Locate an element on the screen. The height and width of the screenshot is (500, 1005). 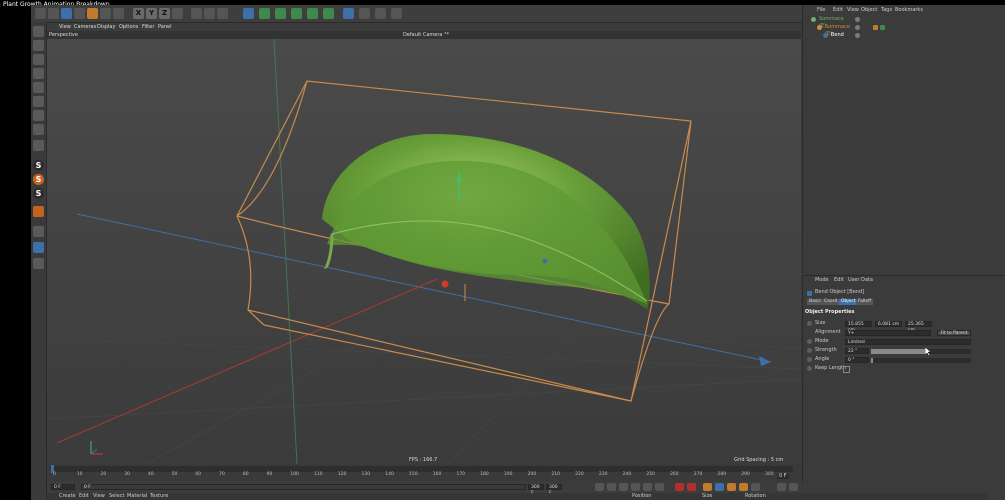
size-anim-dot-icon is located at coordinates (809, 323).